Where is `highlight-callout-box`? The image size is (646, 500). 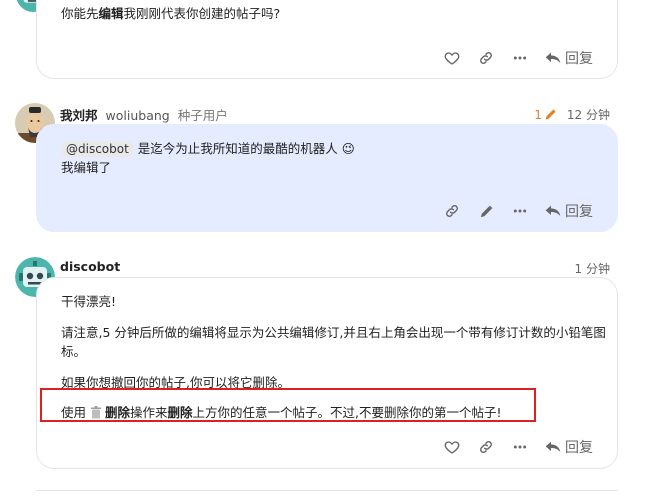 highlight-callout-box is located at coordinates (288, 405).